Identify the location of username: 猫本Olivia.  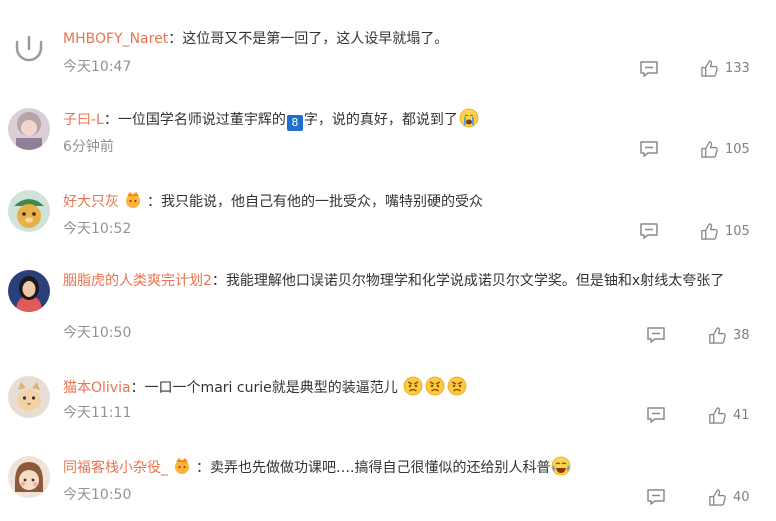
(97, 388).